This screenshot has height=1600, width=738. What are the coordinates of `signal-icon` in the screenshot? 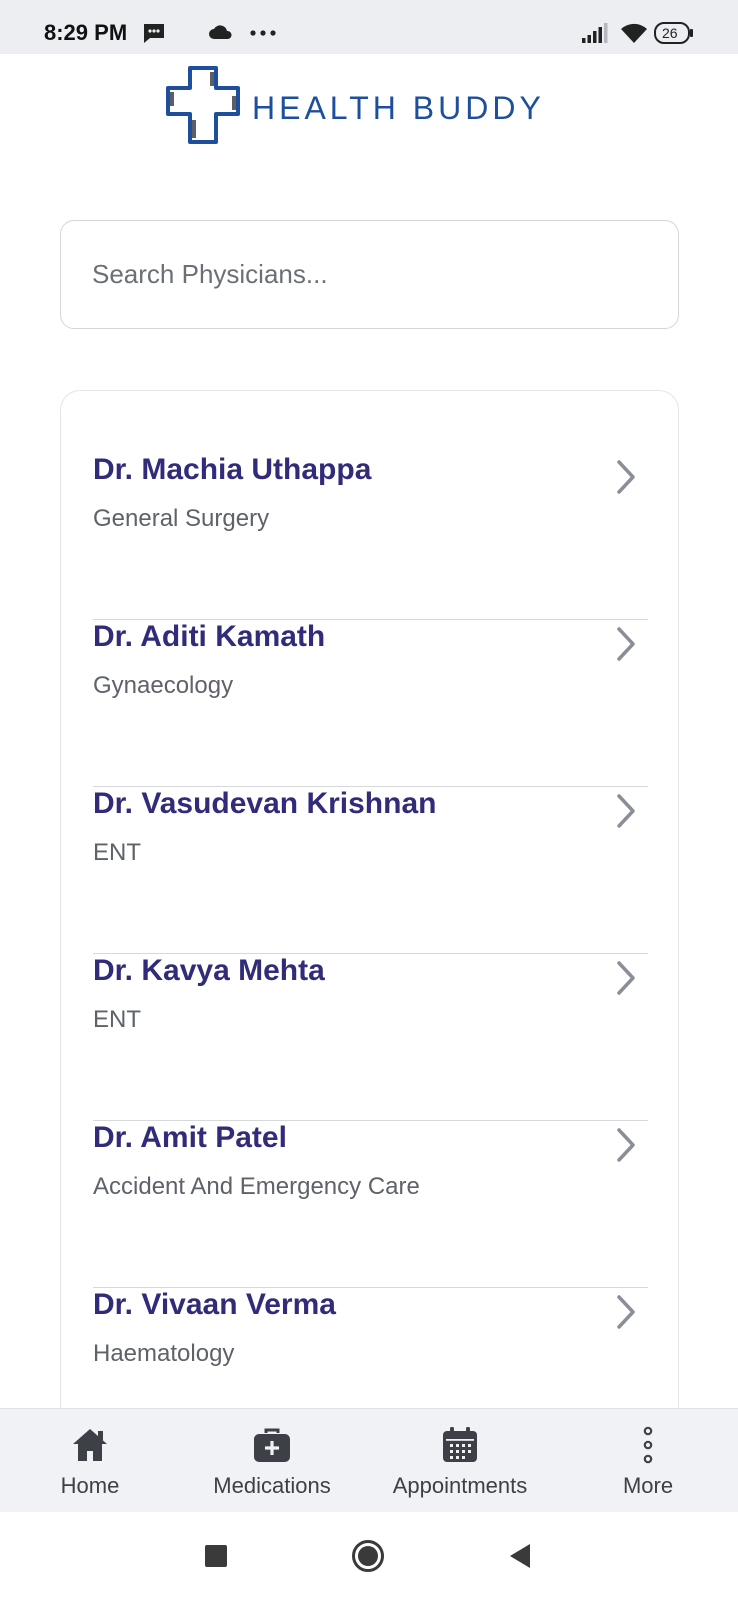 It's located at (595, 33).